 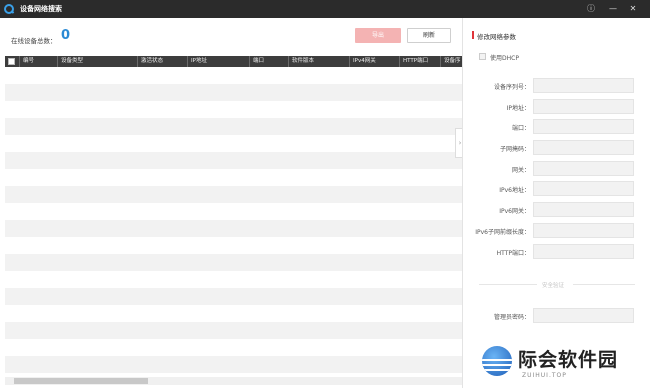 I want to click on form-row-ipv6-gateway: IPv6网关：, so click(x=556, y=209).